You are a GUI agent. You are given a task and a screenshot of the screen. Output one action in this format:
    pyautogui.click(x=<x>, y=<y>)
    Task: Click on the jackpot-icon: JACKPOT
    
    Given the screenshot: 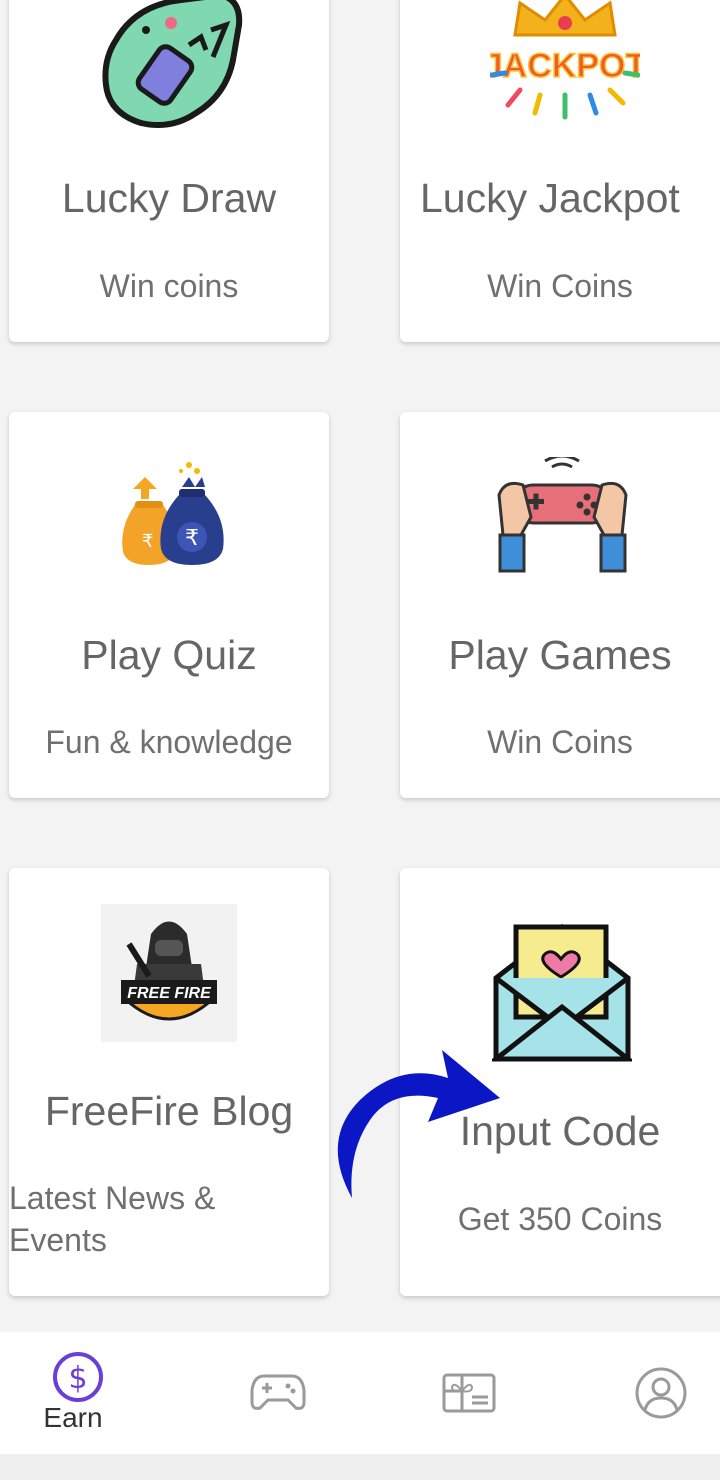 What is the action you would take?
    pyautogui.click(x=565, y=60)
    